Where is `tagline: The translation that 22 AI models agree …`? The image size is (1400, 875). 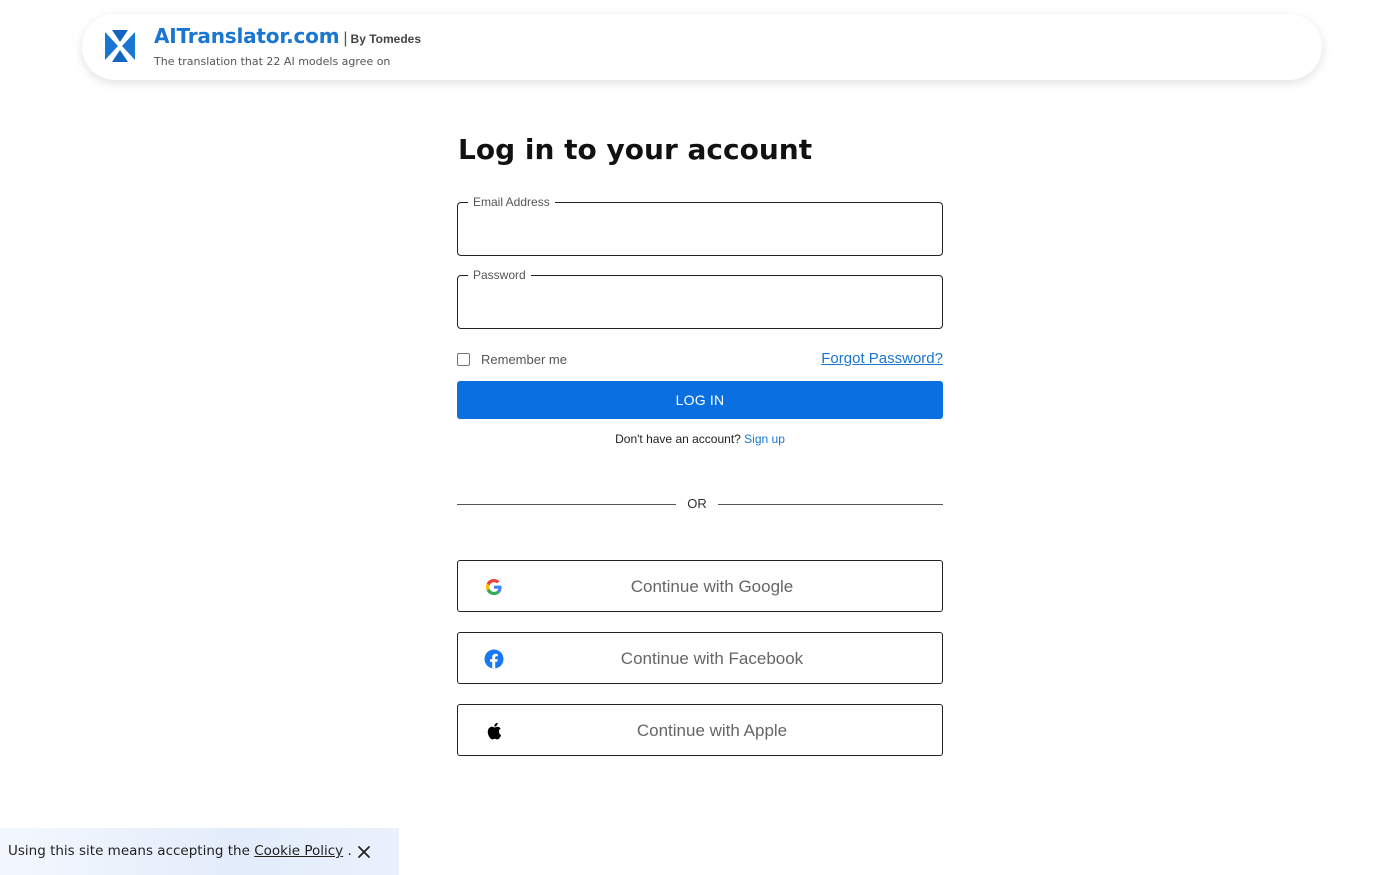 tagline: The translation that 22 AI models agree … is located at coordinates (272, 61).